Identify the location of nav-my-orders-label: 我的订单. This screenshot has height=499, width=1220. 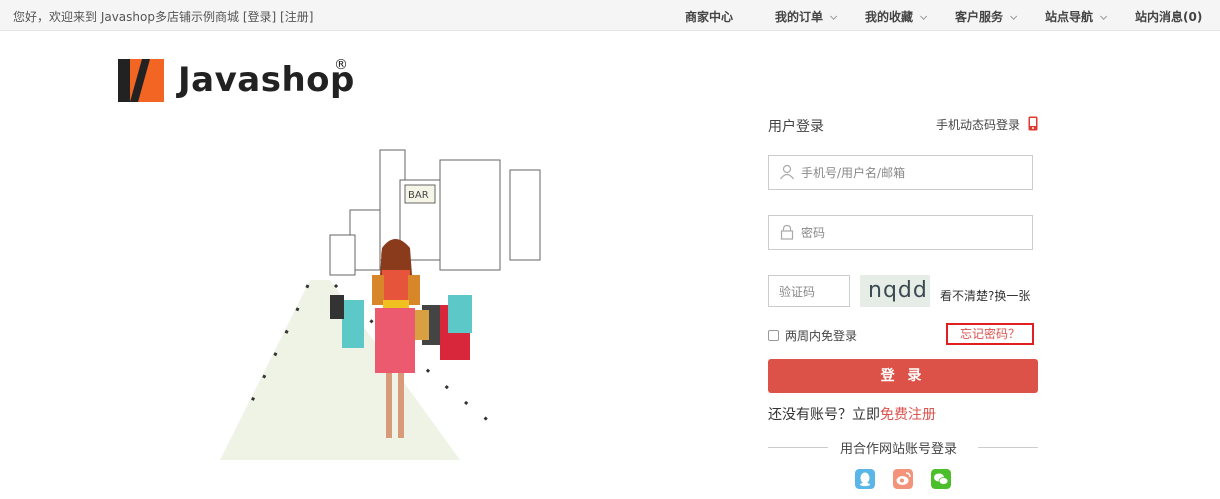
(799, 17).